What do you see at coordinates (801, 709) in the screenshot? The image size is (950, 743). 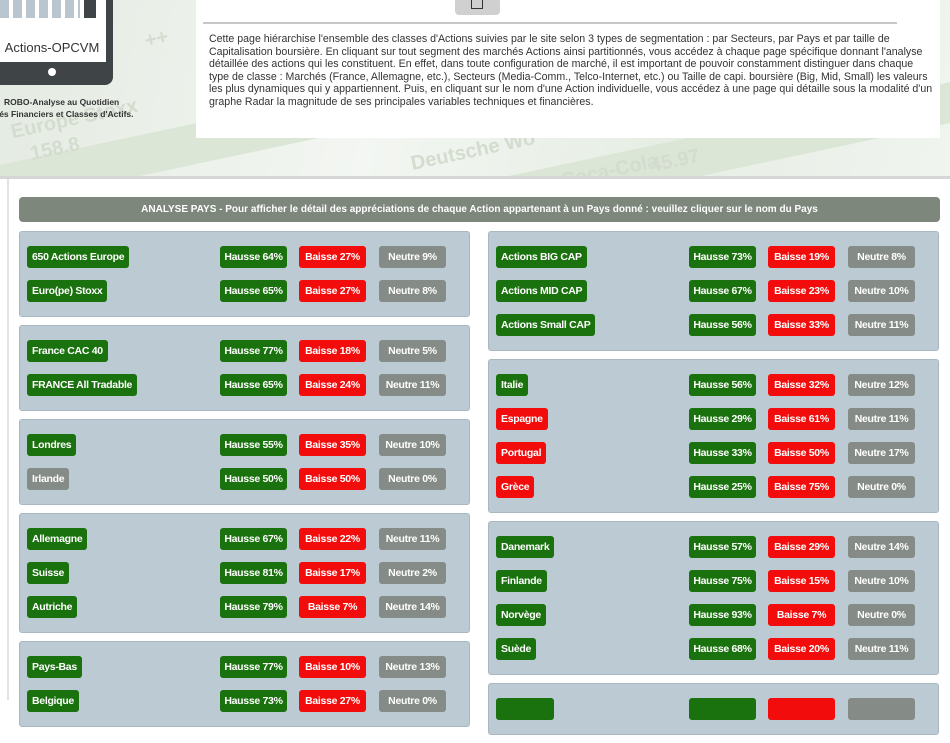 I see `baisse-badge` at bounding box center [801, 709].